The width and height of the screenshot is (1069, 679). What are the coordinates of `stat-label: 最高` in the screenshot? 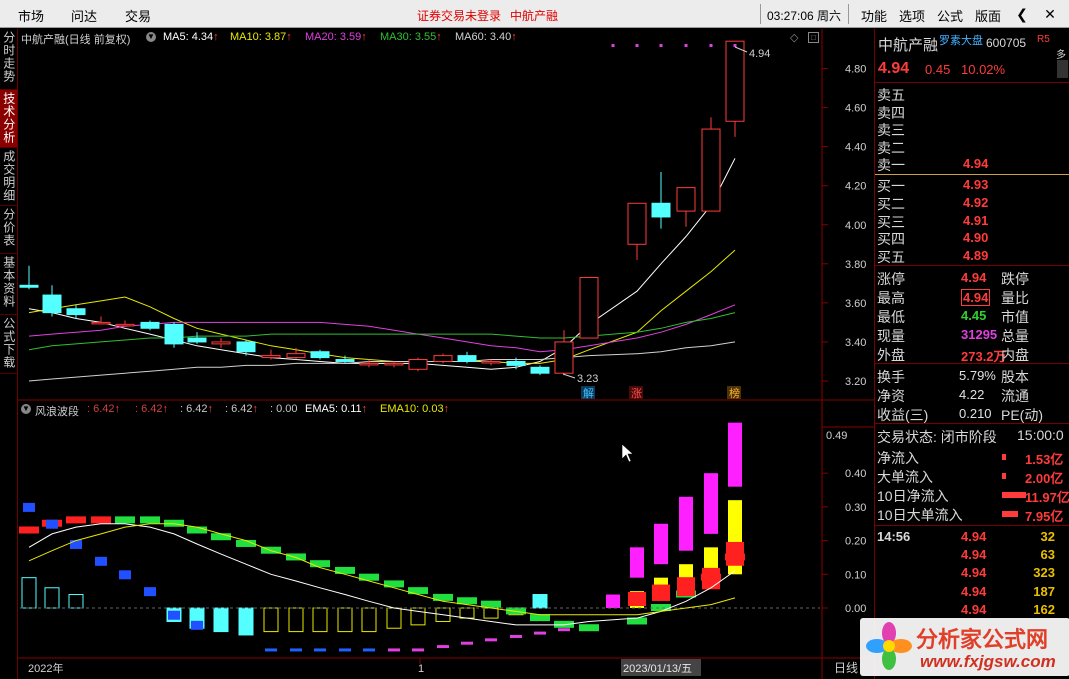 It's located at (891, 298).